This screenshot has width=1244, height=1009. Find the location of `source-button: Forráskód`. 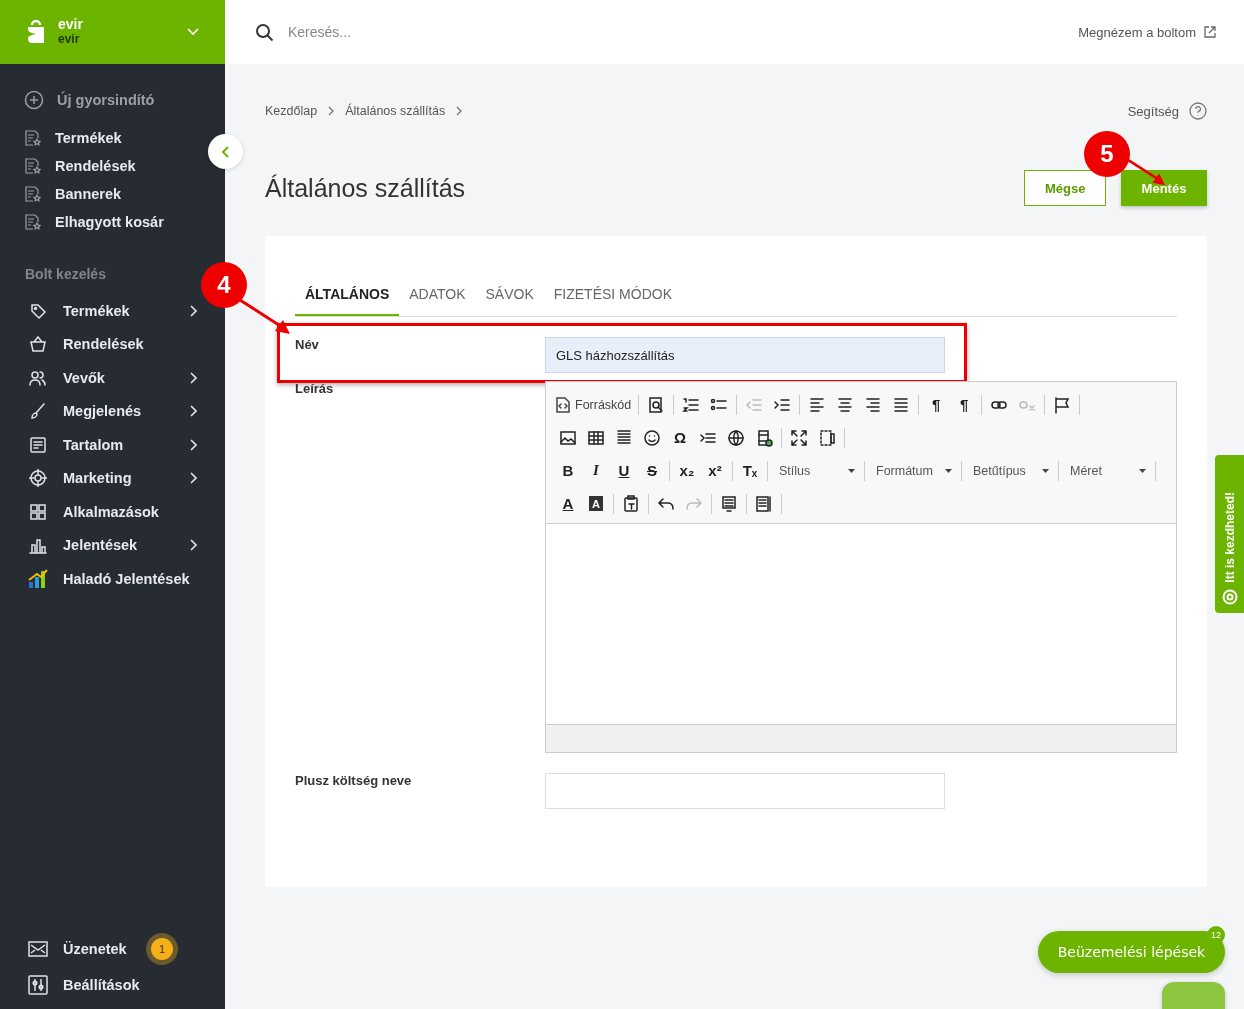

source-button: Forráskód is located at coordinates (595, 404).